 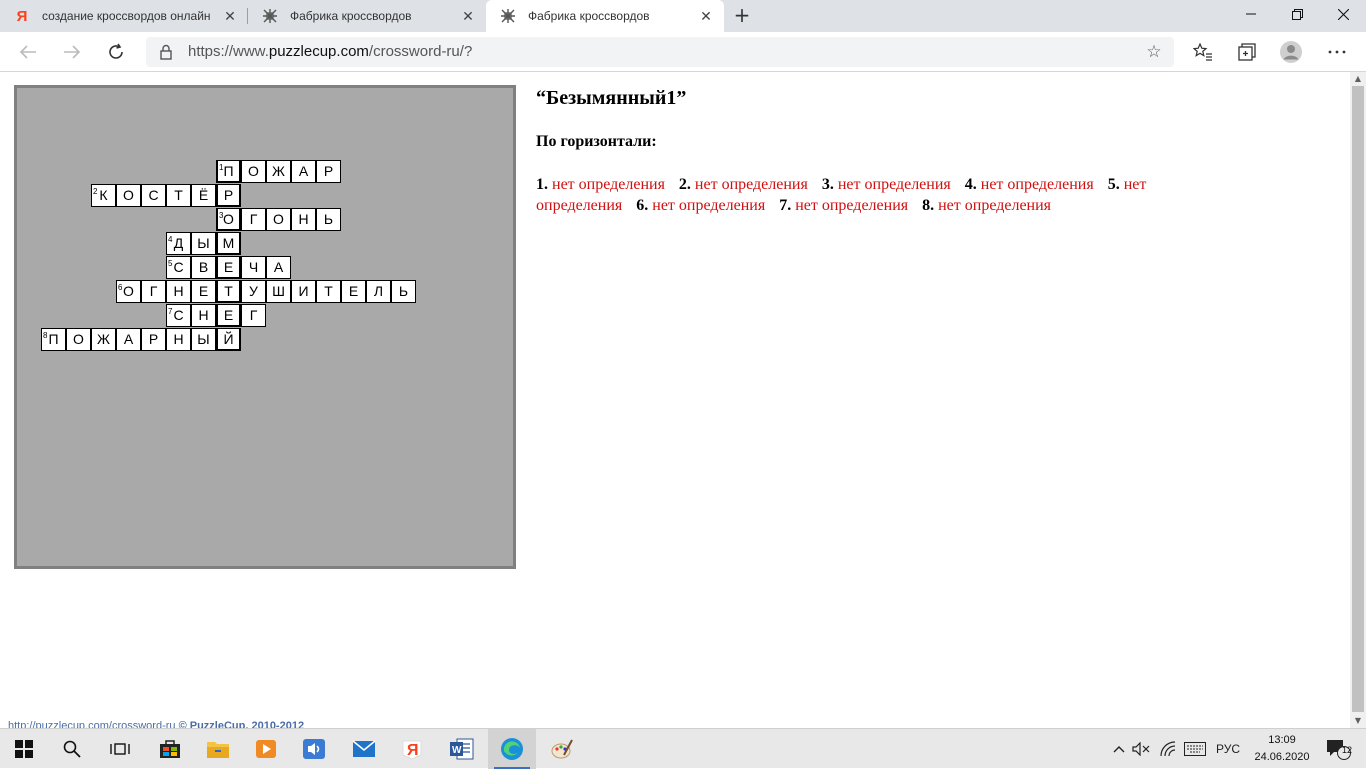 What do you see at coordinates (166, 52) in the screenshot?
I see `lock-icon` at bounding box center [166, 52].